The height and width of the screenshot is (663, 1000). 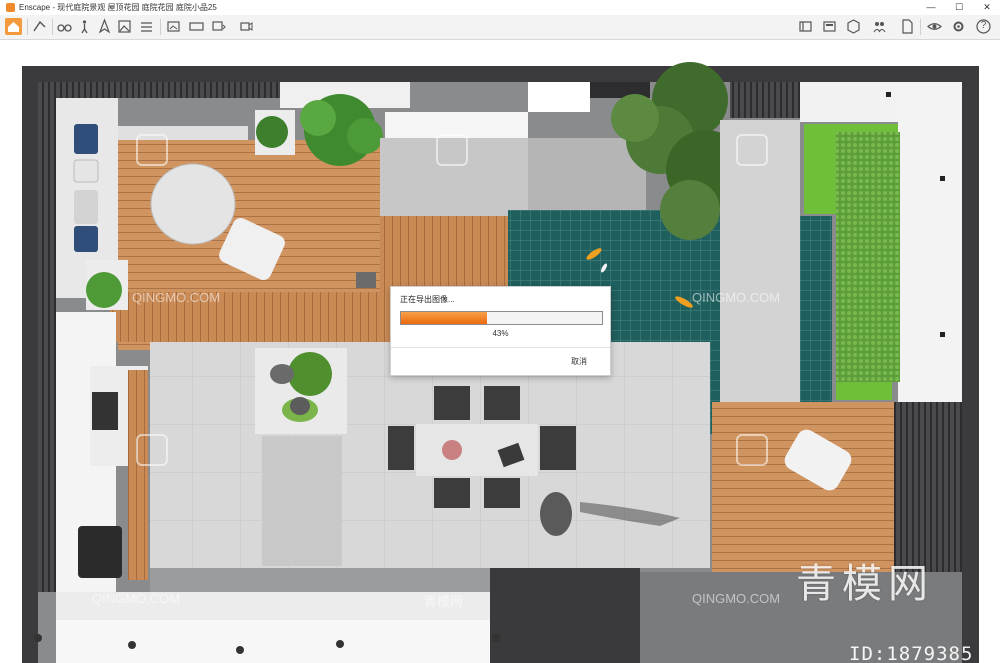 I want to click on asset-library-icon, so click(x=805, y=26).